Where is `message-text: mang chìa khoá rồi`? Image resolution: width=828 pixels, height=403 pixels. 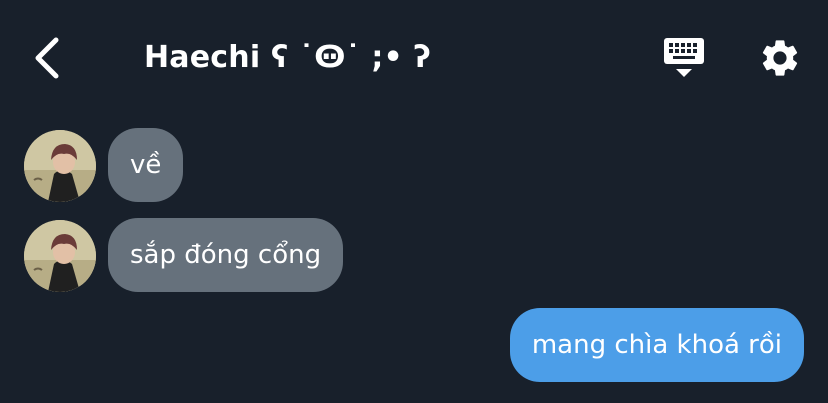
message-text: mang chìa khoá rồi is located at coordinates (656, 345).